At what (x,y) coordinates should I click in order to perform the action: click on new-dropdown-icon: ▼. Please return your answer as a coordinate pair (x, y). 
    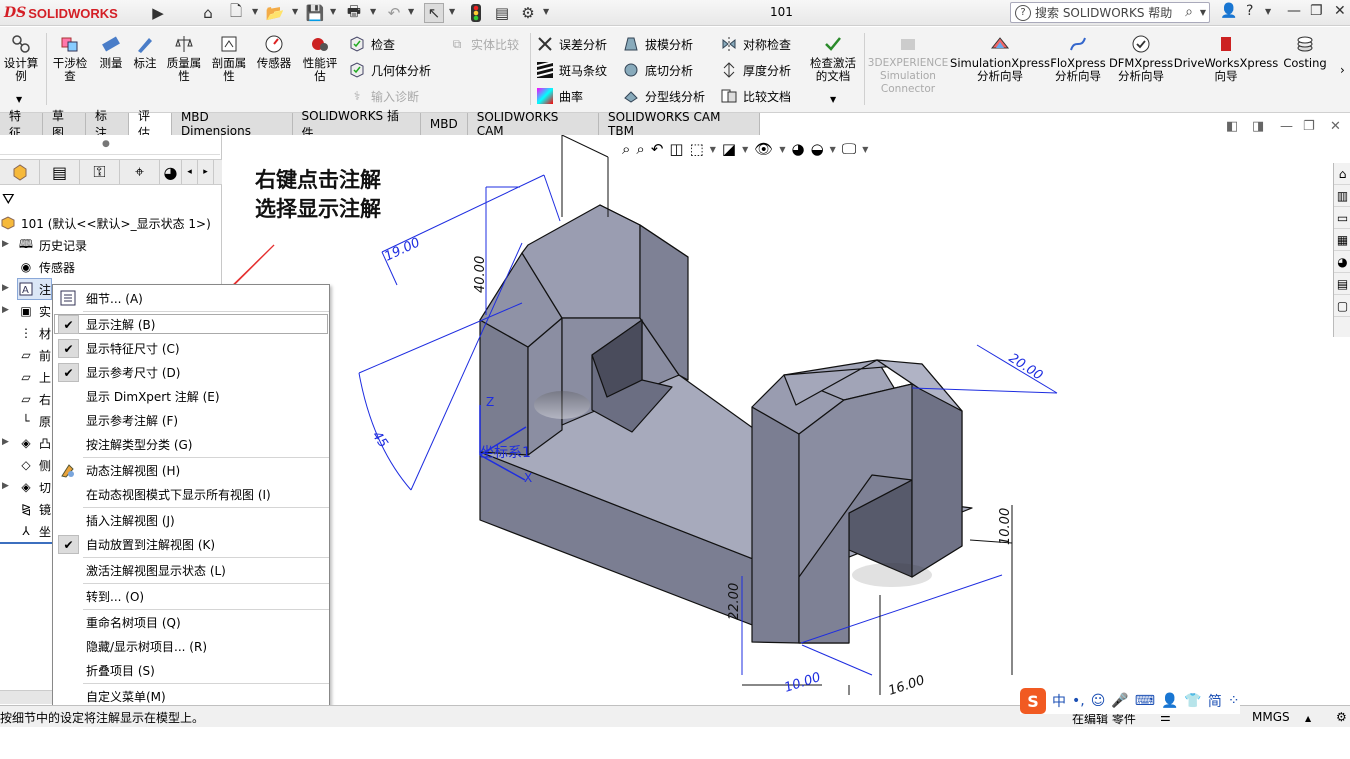
    Looking at the image, I should click on (255, 11).